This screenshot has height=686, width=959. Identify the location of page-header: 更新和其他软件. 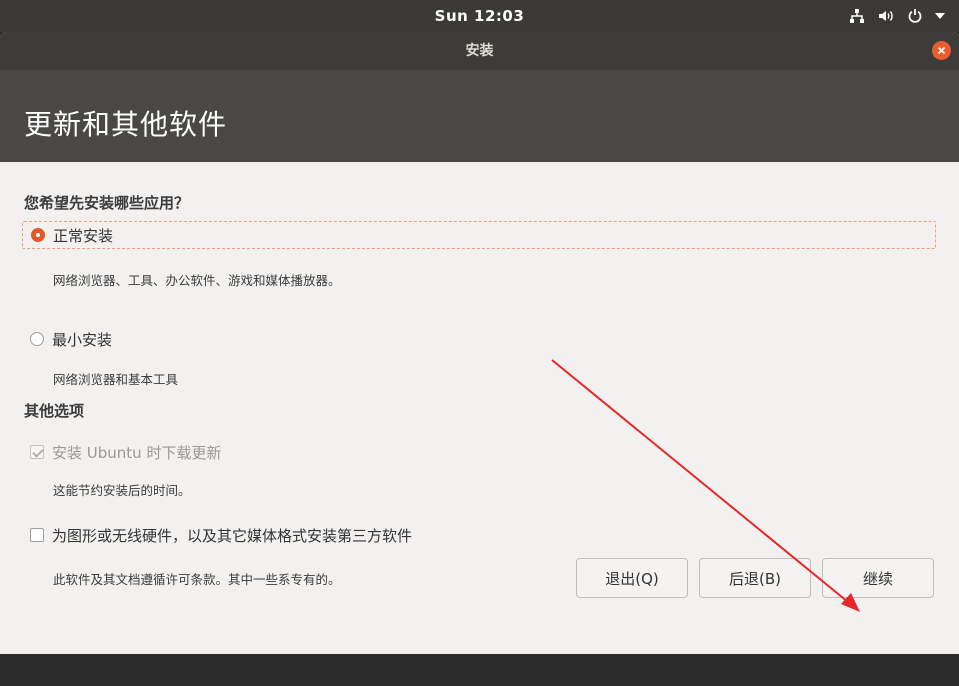
(479, 116).